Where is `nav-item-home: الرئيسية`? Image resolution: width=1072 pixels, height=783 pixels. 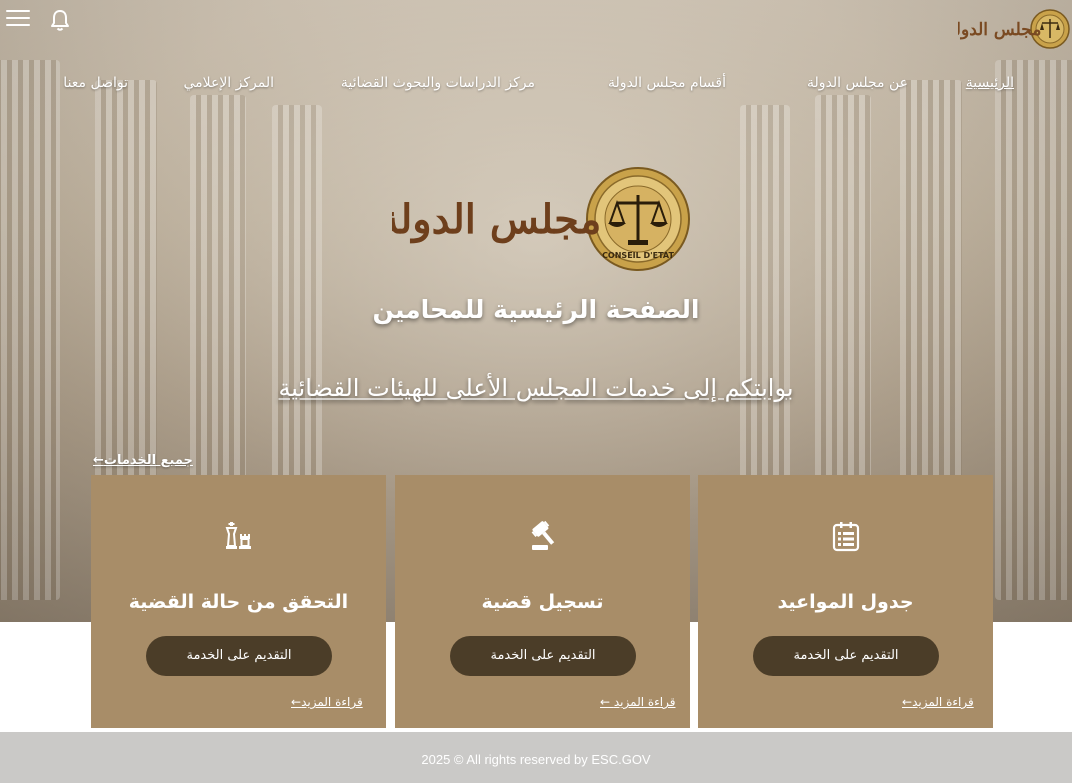
nav-item-home: الرئيسية is located at coordinates (990, 83).